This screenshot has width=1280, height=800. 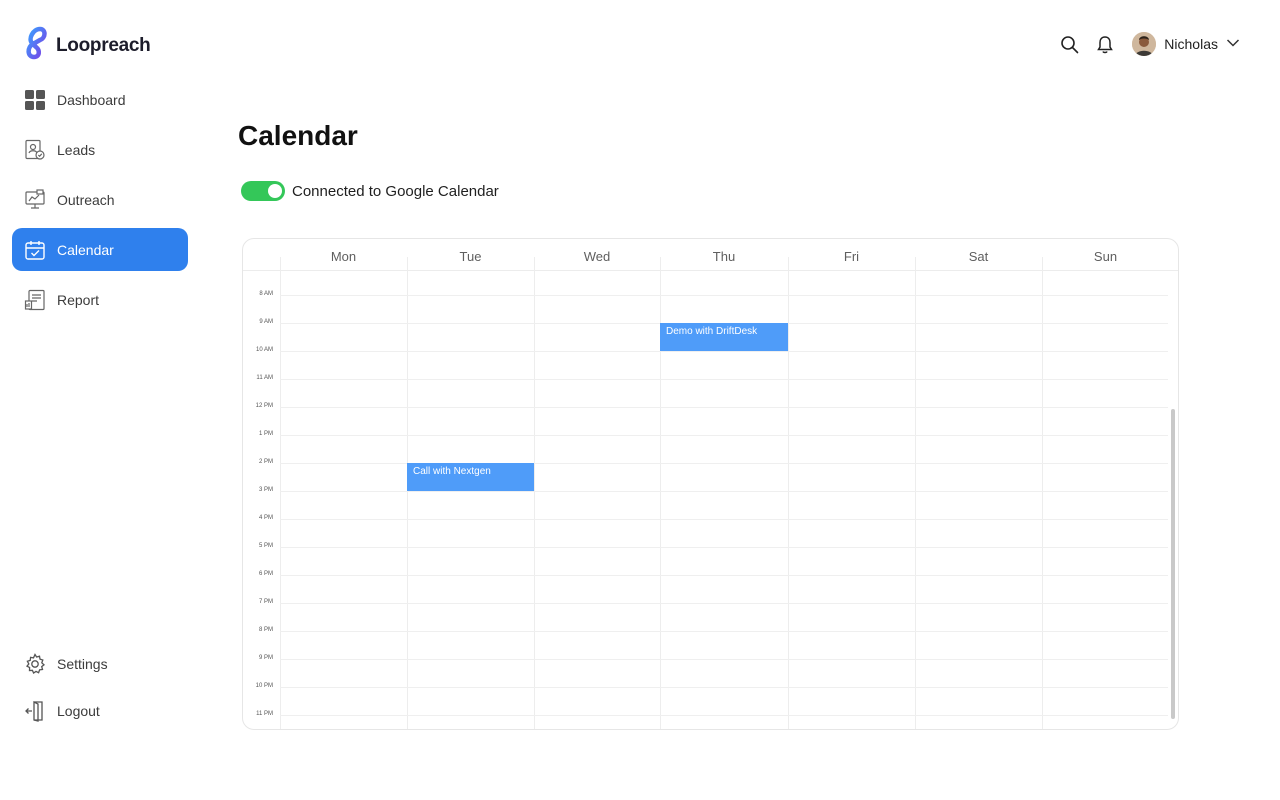 I want to click on time-label: 10 AM, so click(x=264, y=350).